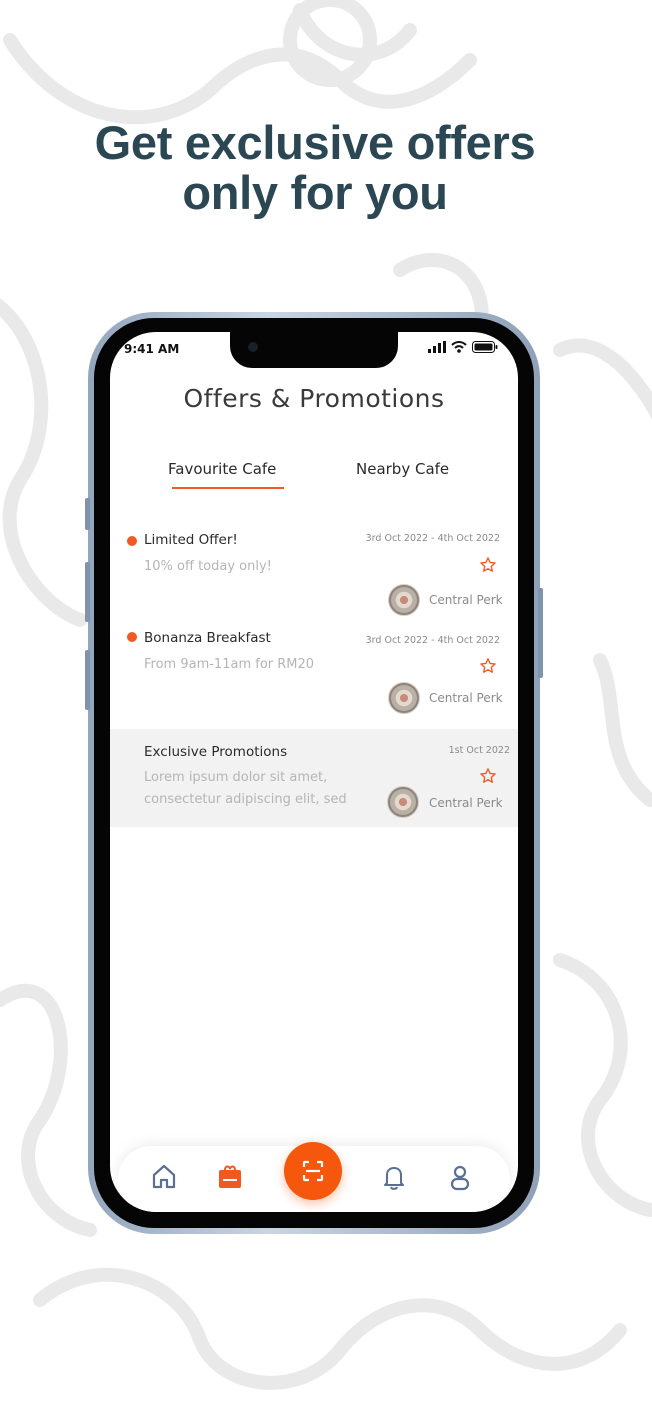 The height and width of the screenshot is (1412, 652). I want to click on wifi-icon, so click(459, 347).